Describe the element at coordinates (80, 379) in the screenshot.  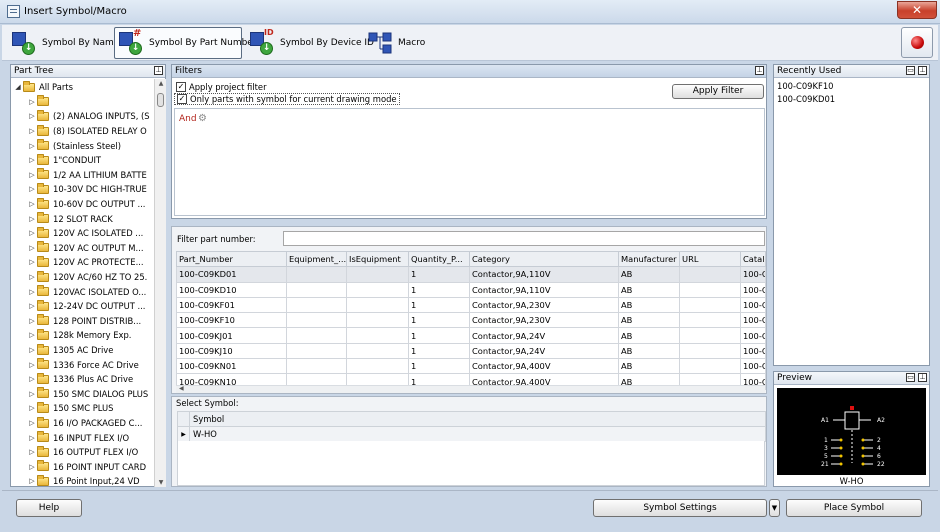
I see `tree-item: ▷ 1336 Plus AC Drive` at that location.